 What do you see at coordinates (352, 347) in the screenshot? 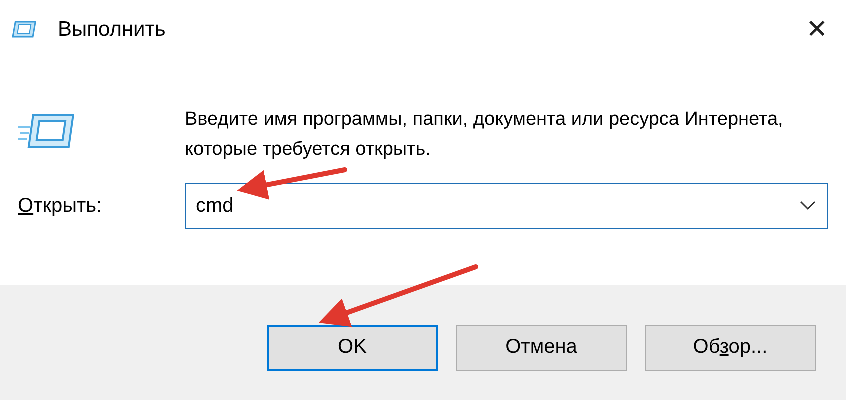
I see `dialog-button: OK` at bounding box center [352, 347].